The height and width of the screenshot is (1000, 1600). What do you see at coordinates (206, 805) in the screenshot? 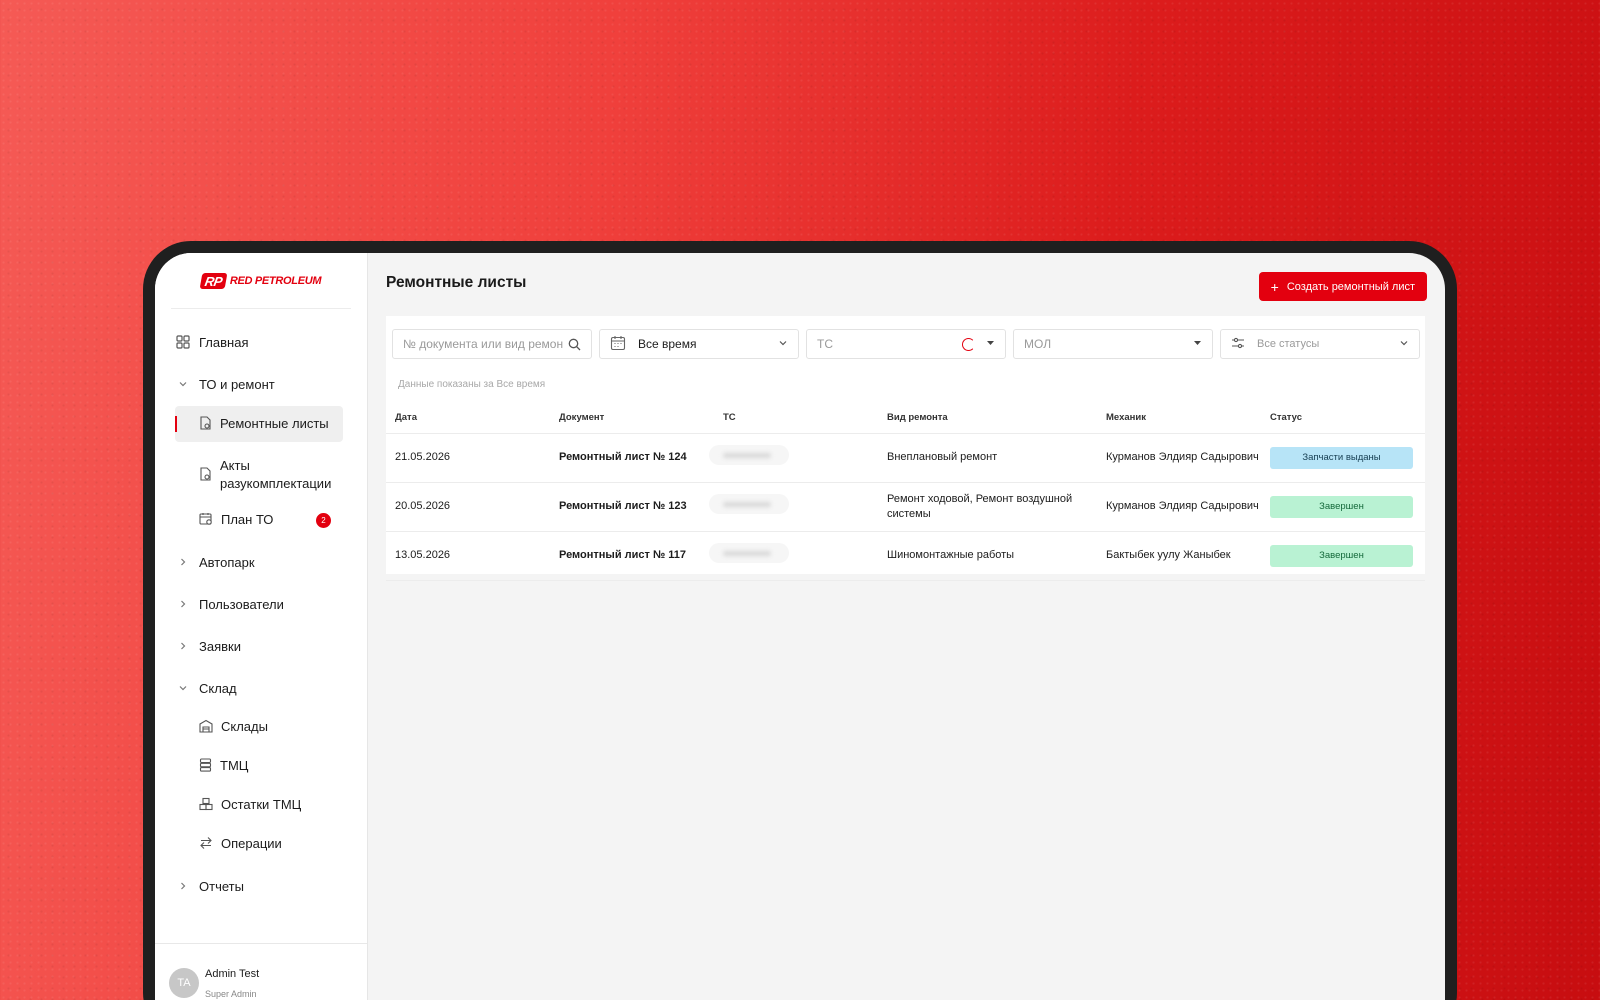
I see `boxes-icon` at bounding box center [206, 805].